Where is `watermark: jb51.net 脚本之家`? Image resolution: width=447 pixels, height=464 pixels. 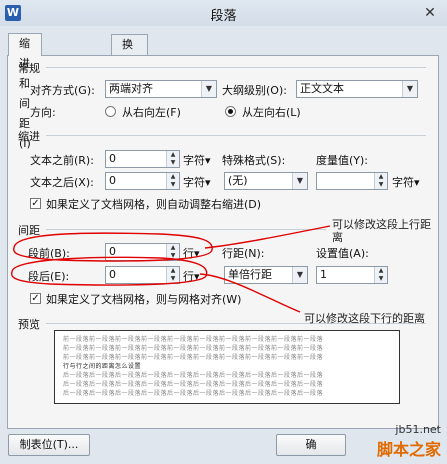
watermark: jb51.net 脚本之家 is located at coordinates (409, 441).